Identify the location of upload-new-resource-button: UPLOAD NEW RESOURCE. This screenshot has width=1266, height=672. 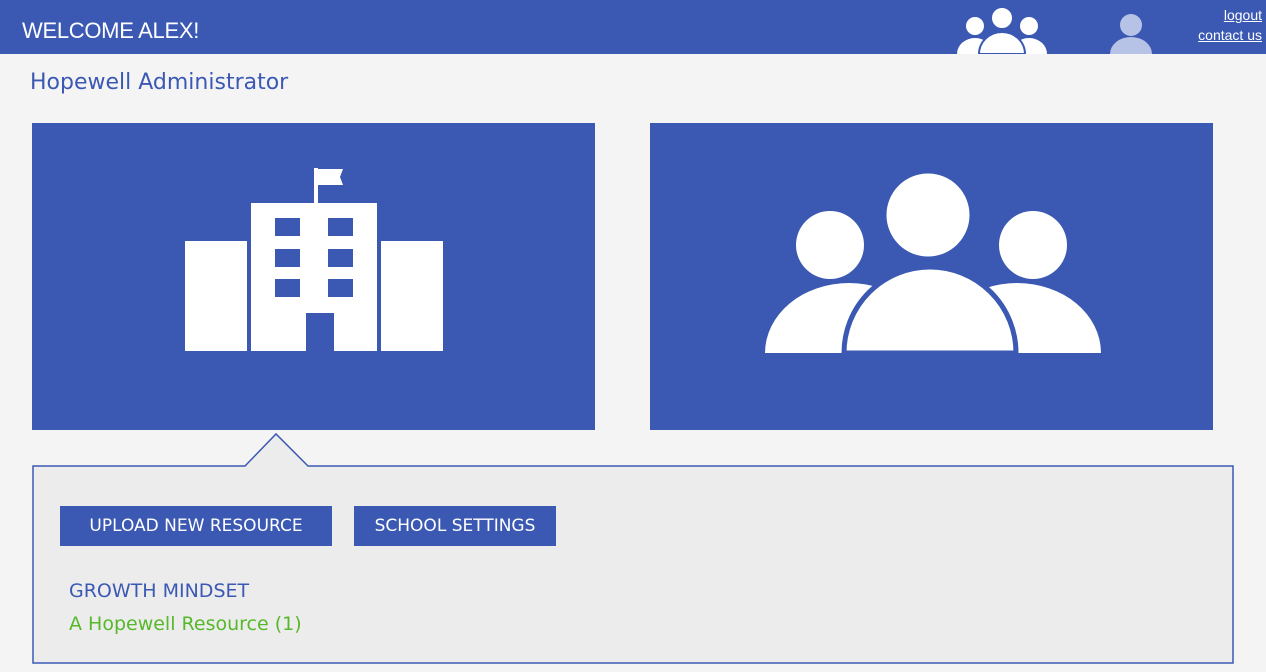
(196, 526).